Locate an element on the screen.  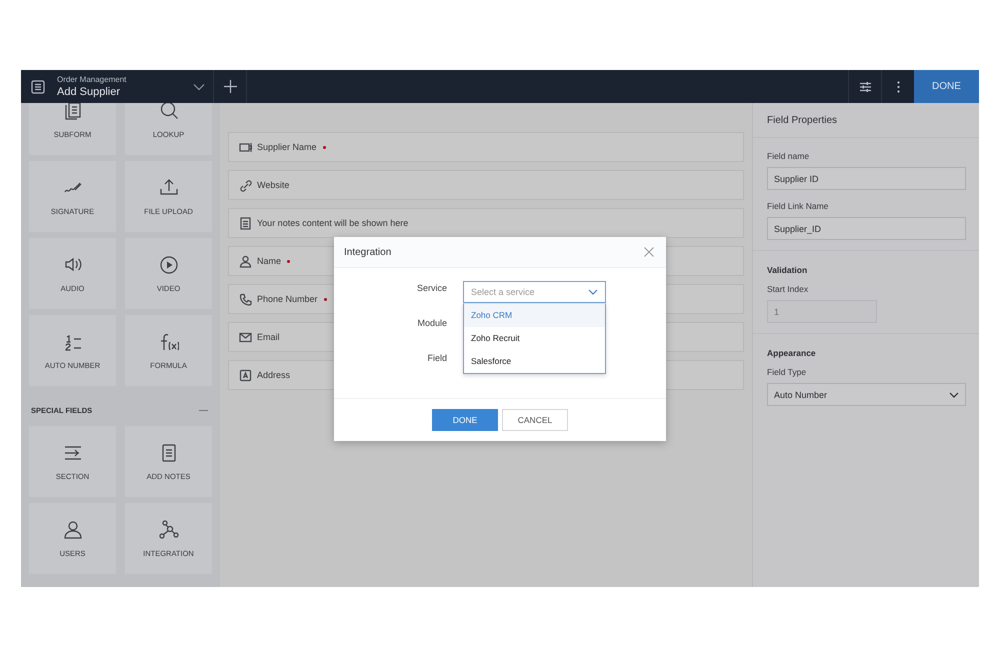
text-field-icon is located at coordinates (245, 147).